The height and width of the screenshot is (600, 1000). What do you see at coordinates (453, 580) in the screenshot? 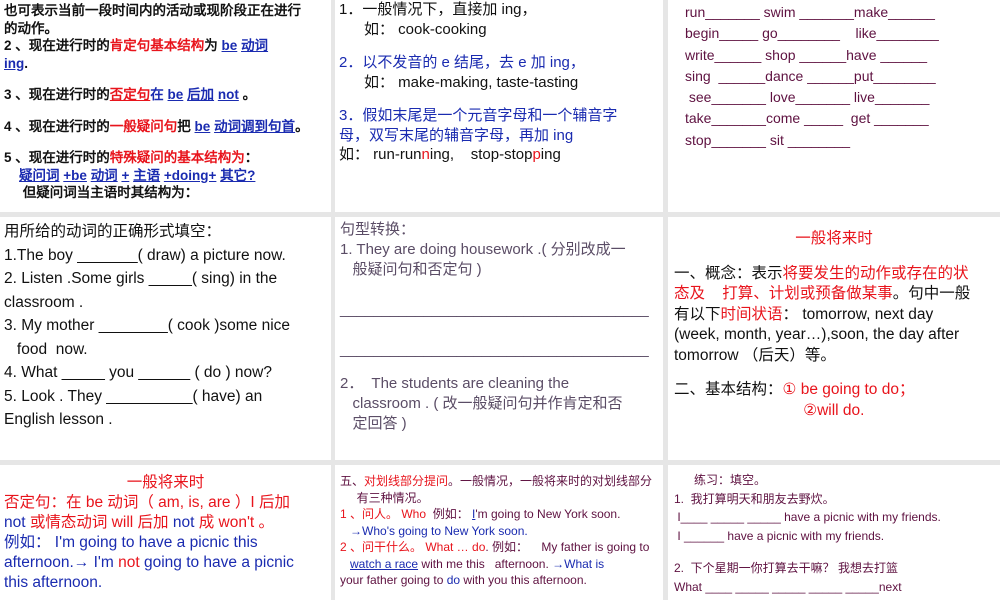
I see `text-segment: do` at bounding box center [453, 580].